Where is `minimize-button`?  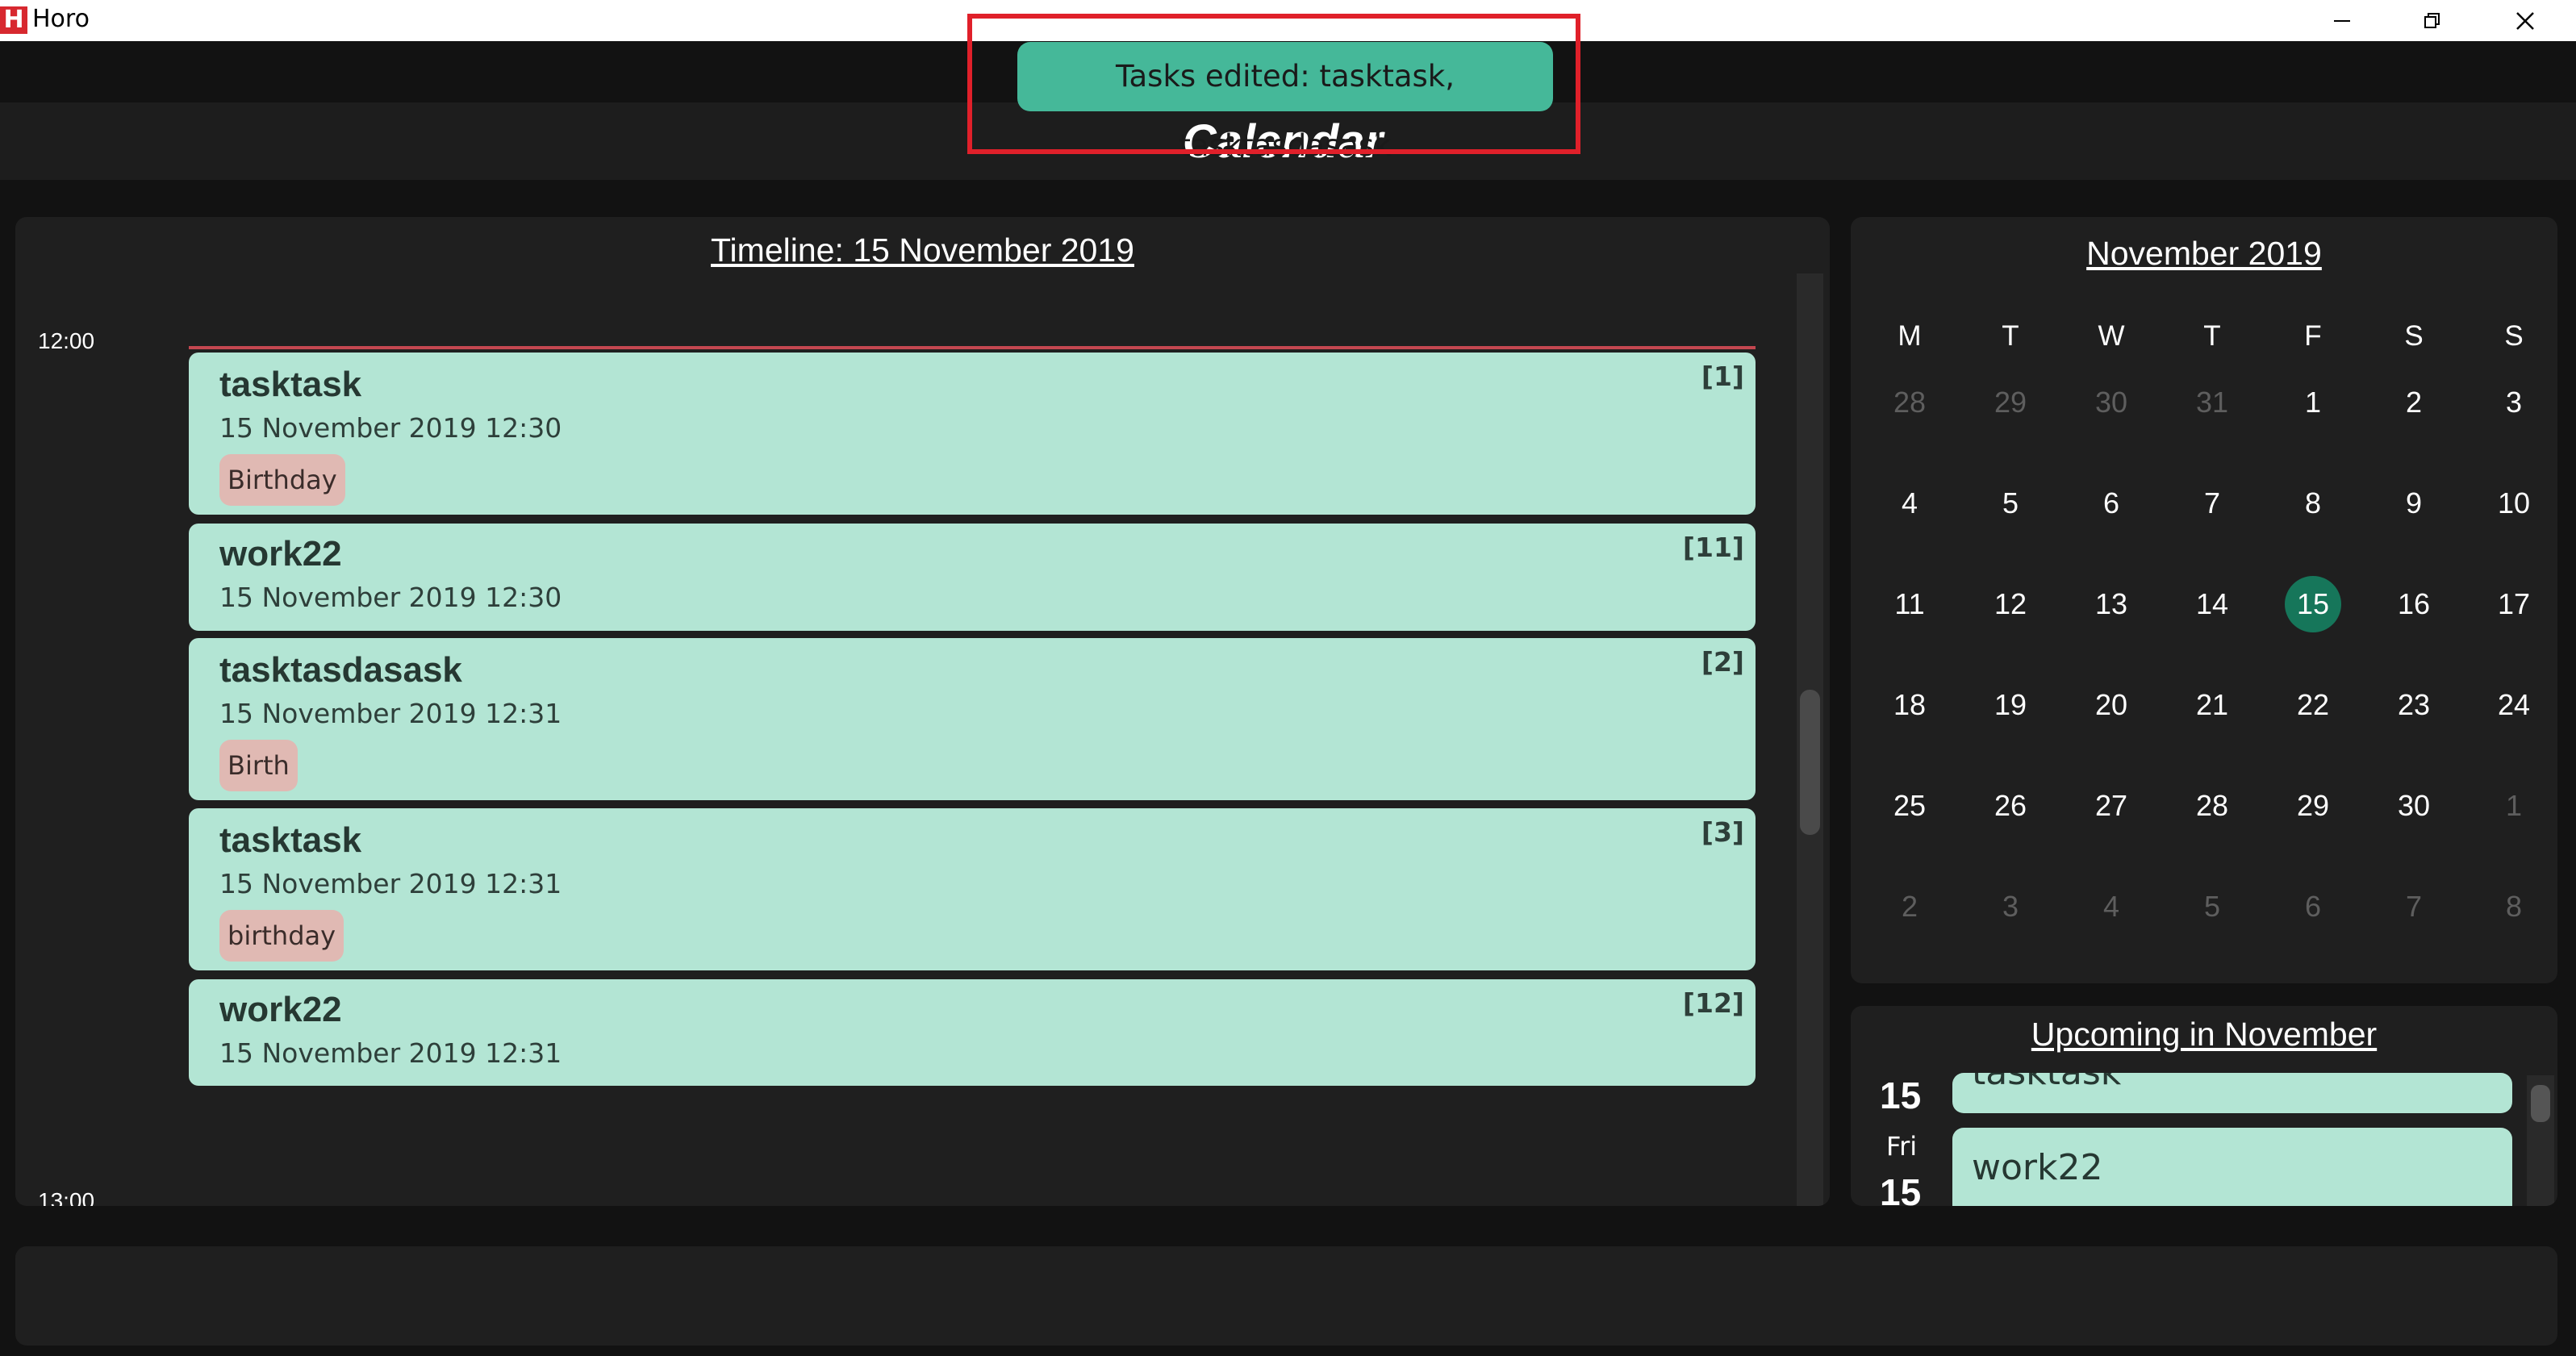 minimize-button is located at coordinates (2342, 20).